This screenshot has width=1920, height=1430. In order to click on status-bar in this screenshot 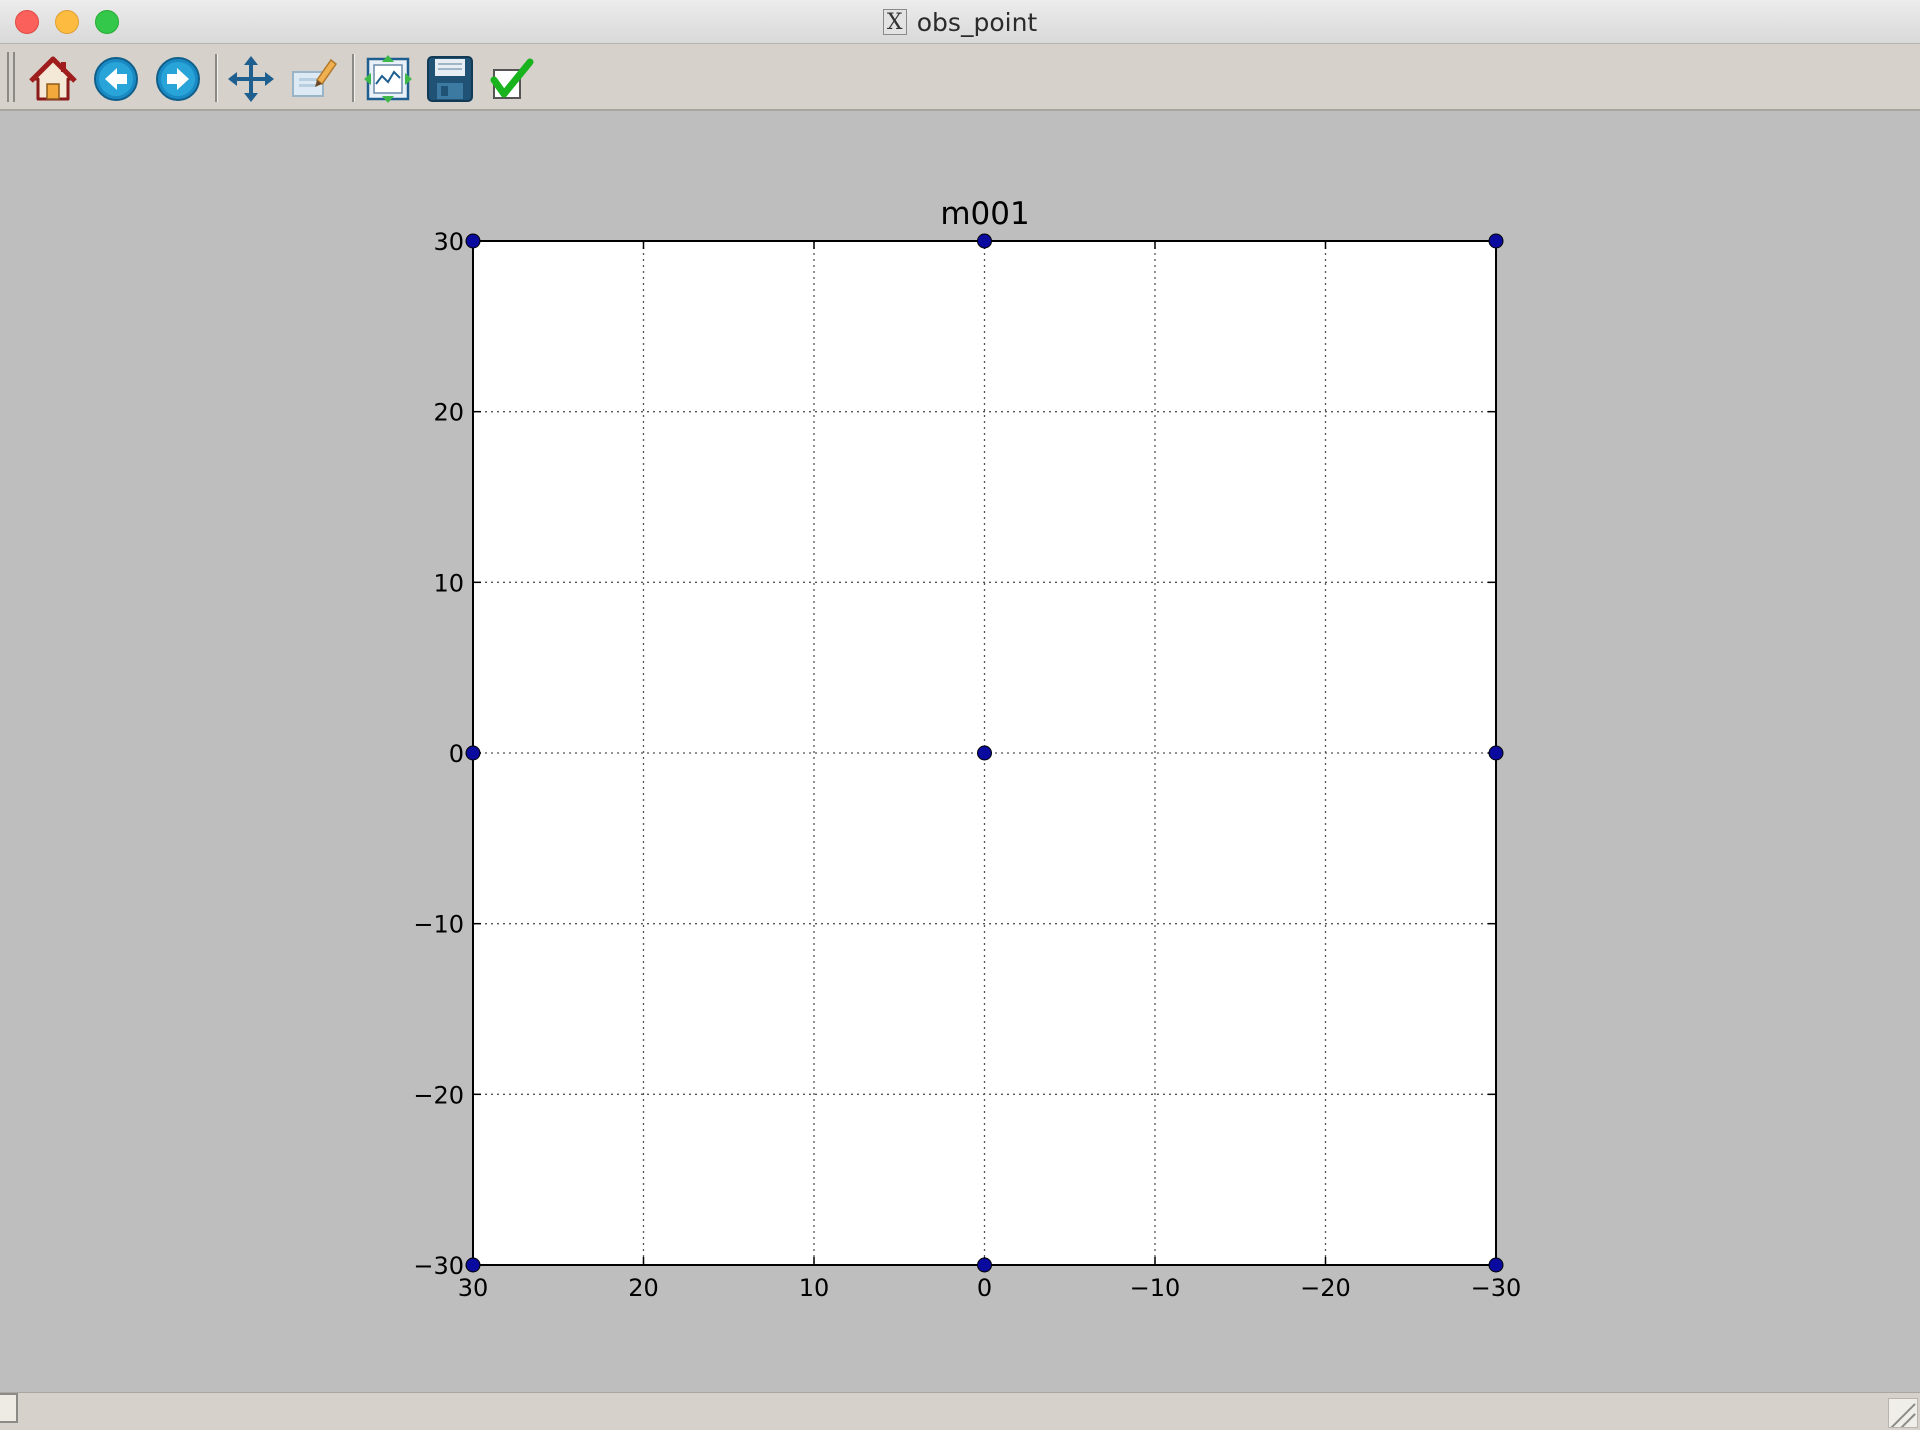, I will do `click(960, 1411)`.